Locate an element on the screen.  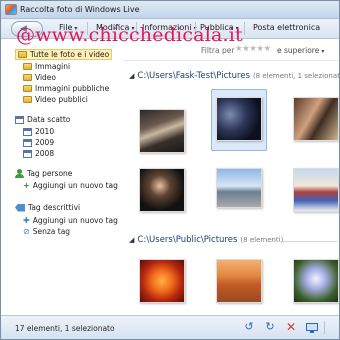
title-bar: Raccolta foto di Windows Live is located at coordinates (170, 10).